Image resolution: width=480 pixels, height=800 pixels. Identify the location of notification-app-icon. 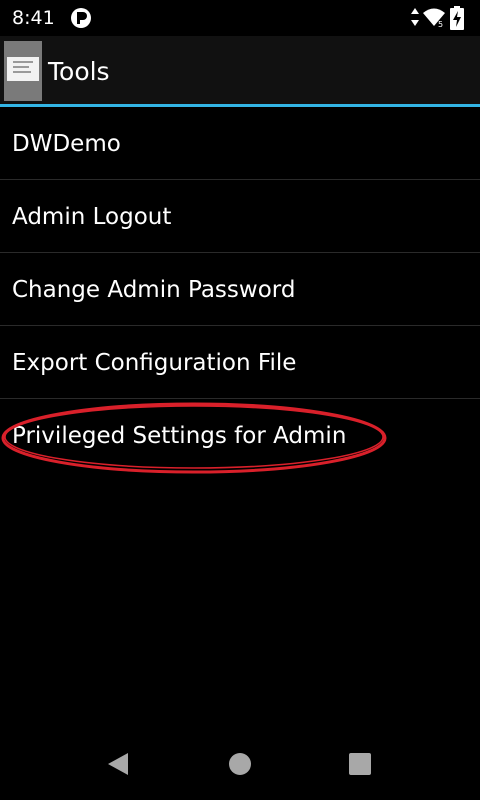
(81, 18).